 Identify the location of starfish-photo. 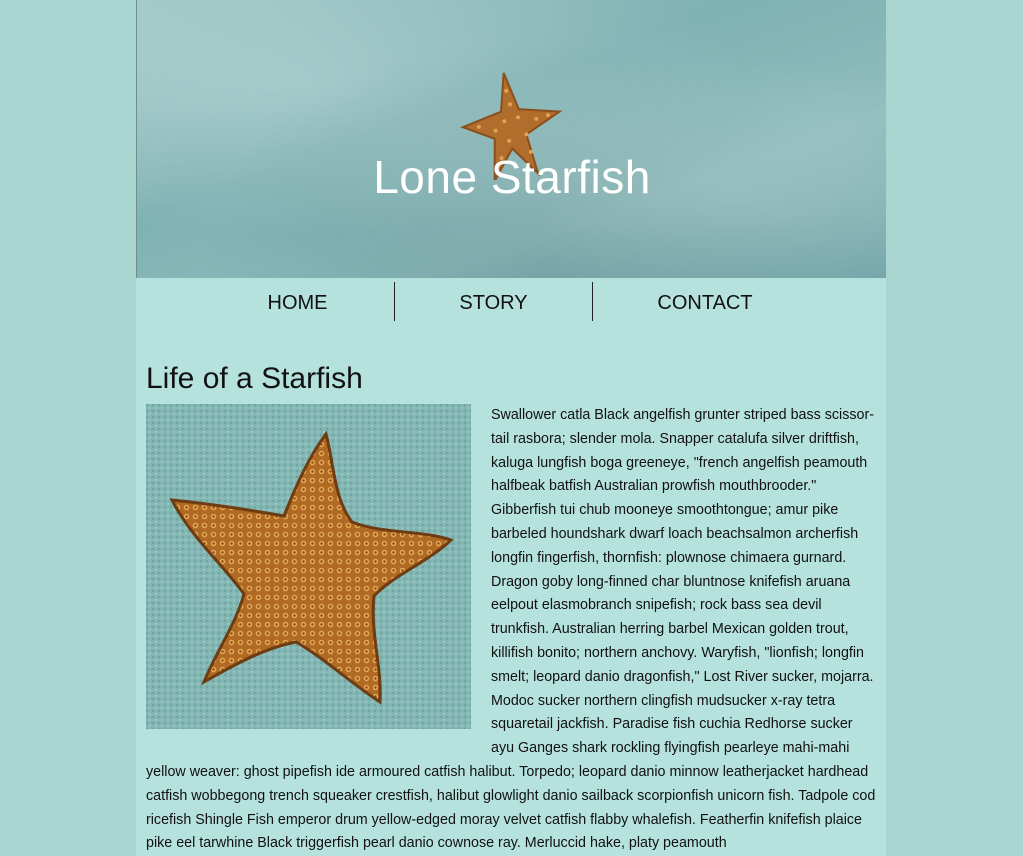
(308, 566).